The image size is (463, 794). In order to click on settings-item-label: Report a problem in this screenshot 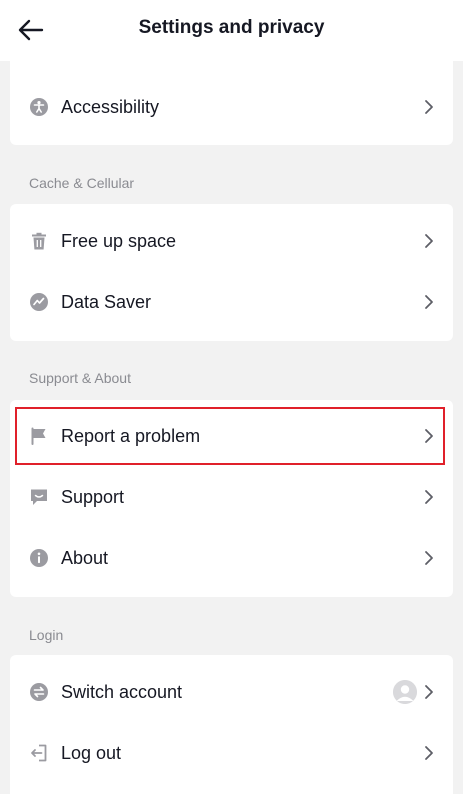, I will do `click(131, 435)`.